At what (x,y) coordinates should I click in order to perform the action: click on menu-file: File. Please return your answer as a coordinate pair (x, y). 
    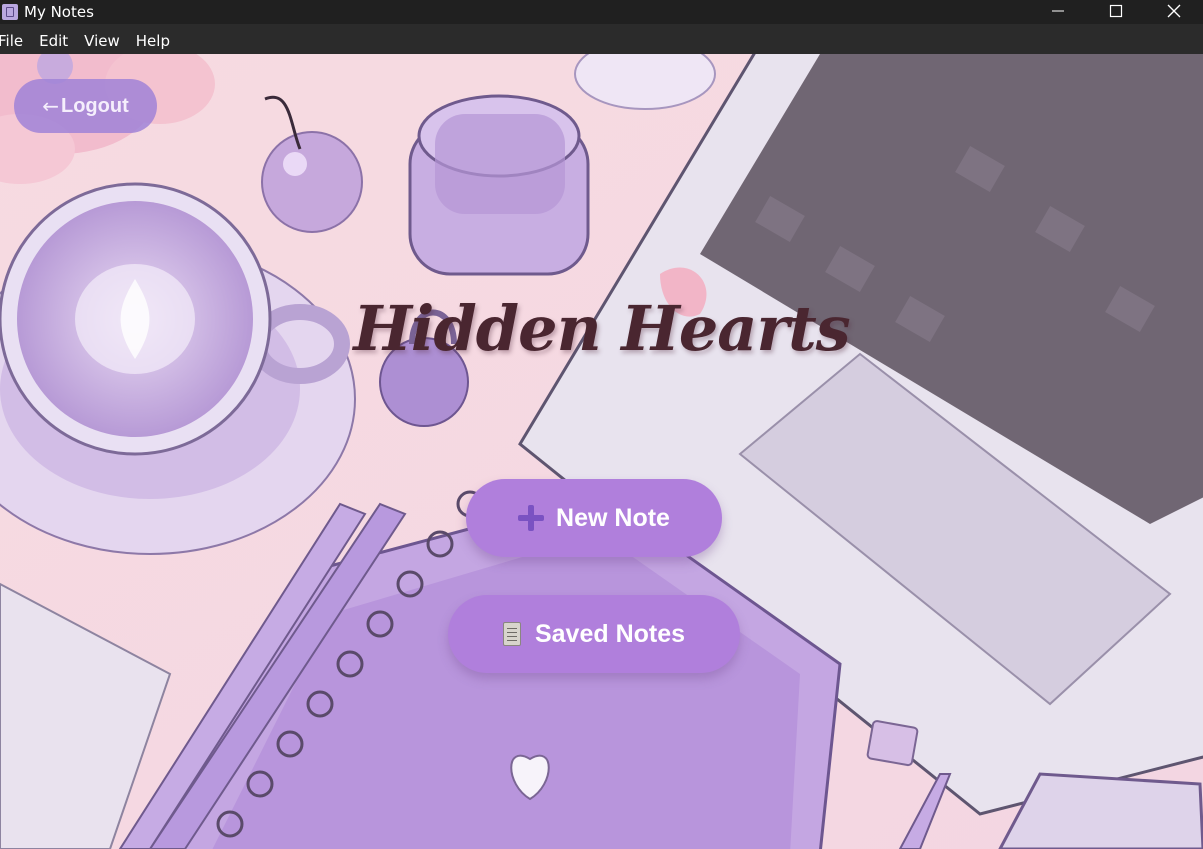
    Looking at the image, I should click on (15, 41).